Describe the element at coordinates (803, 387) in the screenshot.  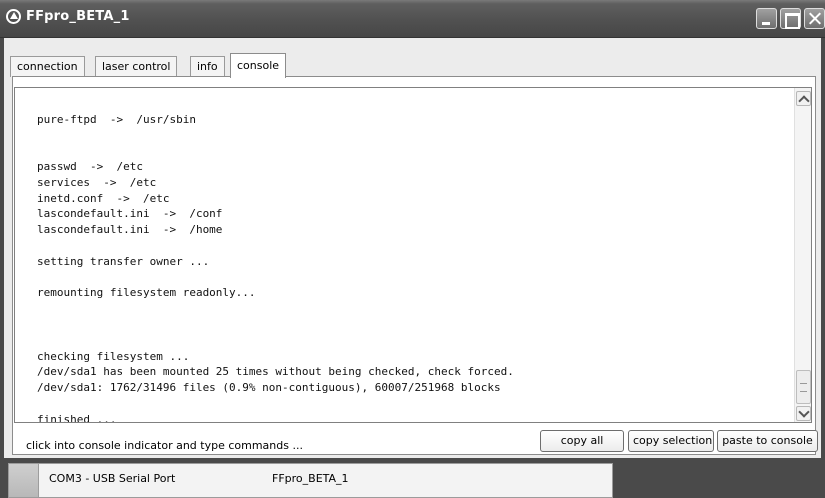
I see `scrollbar-thumb` at that location.